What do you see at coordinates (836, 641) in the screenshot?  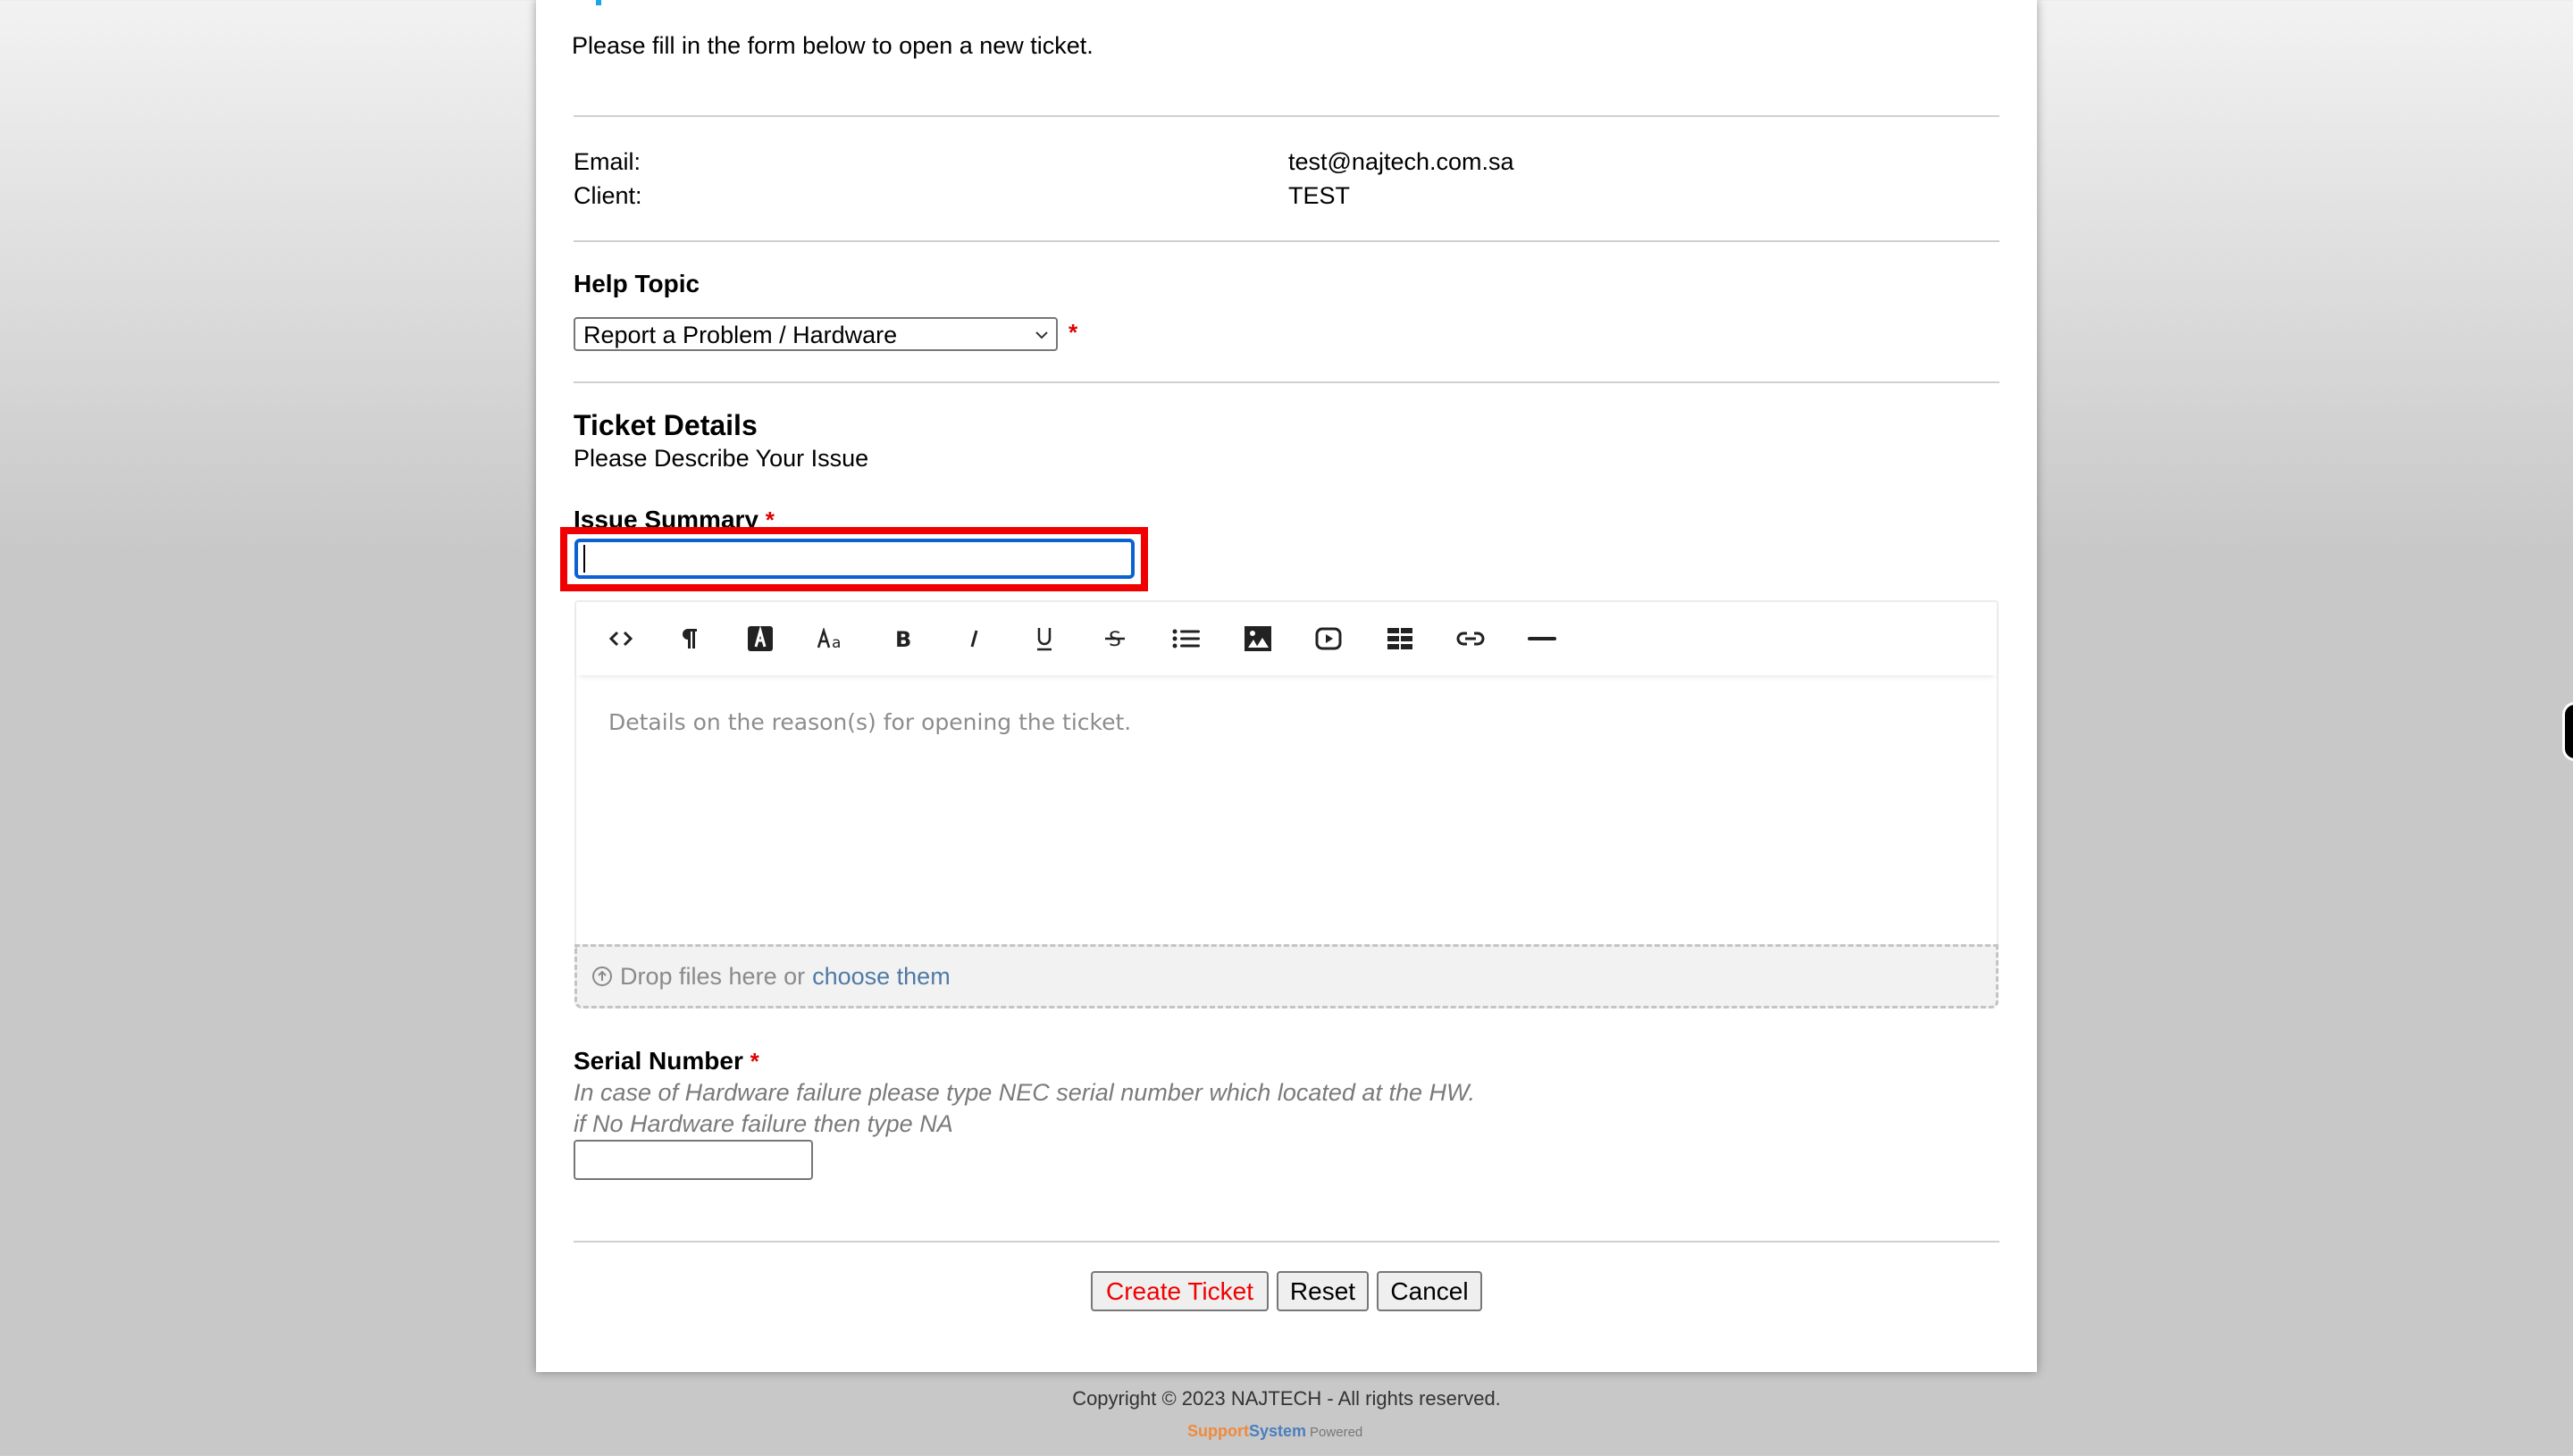 I see `svg-text: a` at bounding box center [836, 641].